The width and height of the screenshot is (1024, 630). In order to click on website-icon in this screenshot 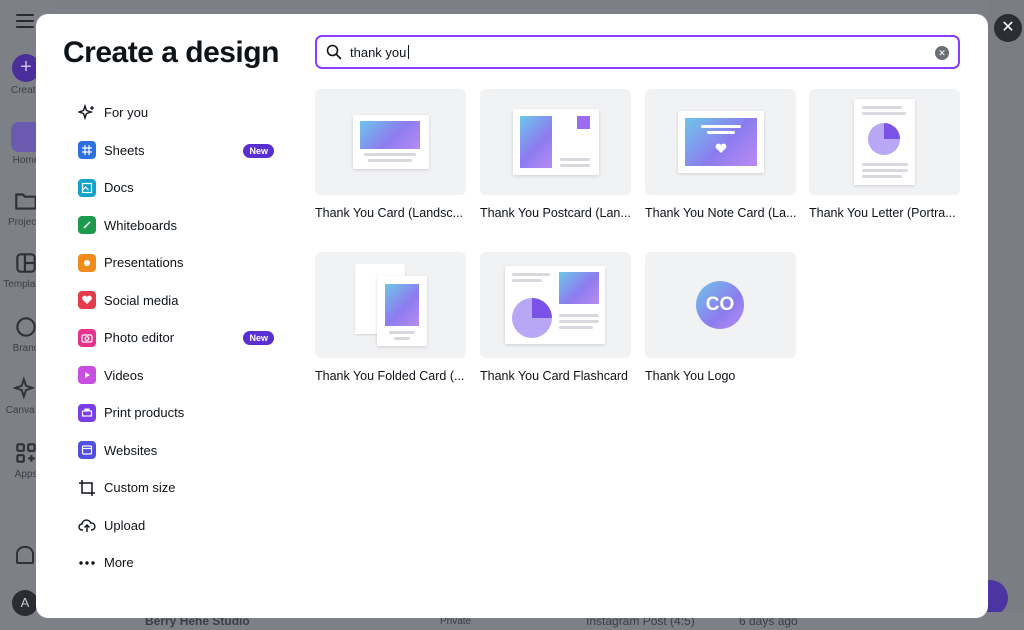, I will do `click(87, 450)`.